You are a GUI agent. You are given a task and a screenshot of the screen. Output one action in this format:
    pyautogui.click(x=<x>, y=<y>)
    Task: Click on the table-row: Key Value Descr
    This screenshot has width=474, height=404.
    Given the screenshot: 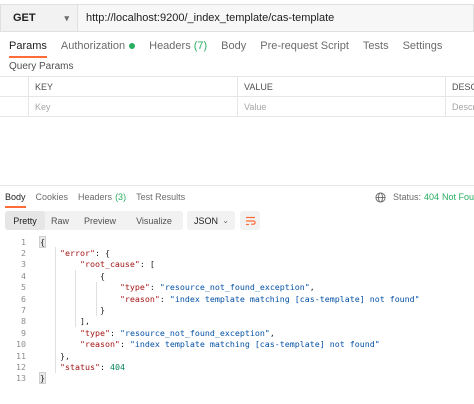 What is the action you would take?
    pyautogui.click(x=237, y=107)
    